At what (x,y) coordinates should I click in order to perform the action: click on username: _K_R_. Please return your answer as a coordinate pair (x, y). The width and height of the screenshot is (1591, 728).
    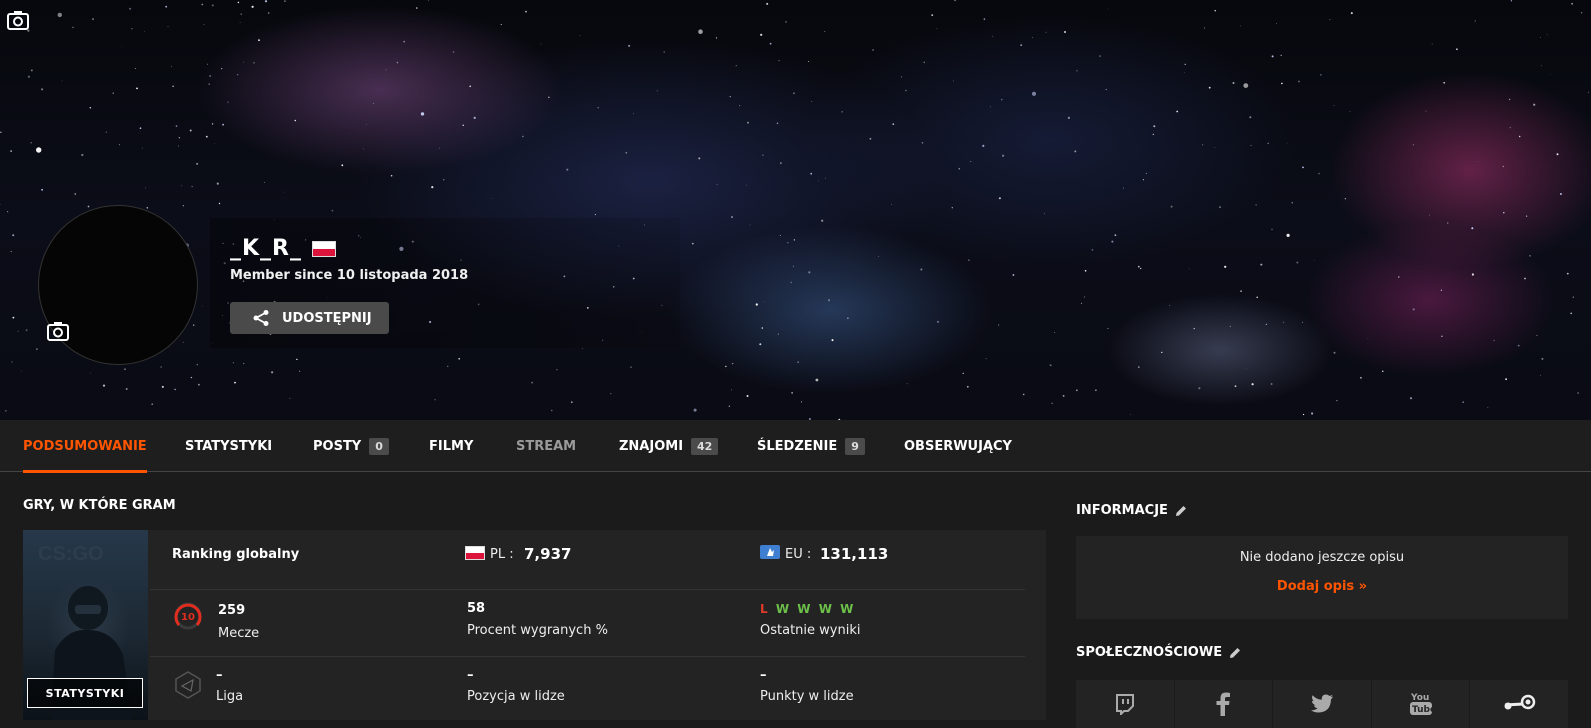
    Looking at the image, I should click on (283, 248).